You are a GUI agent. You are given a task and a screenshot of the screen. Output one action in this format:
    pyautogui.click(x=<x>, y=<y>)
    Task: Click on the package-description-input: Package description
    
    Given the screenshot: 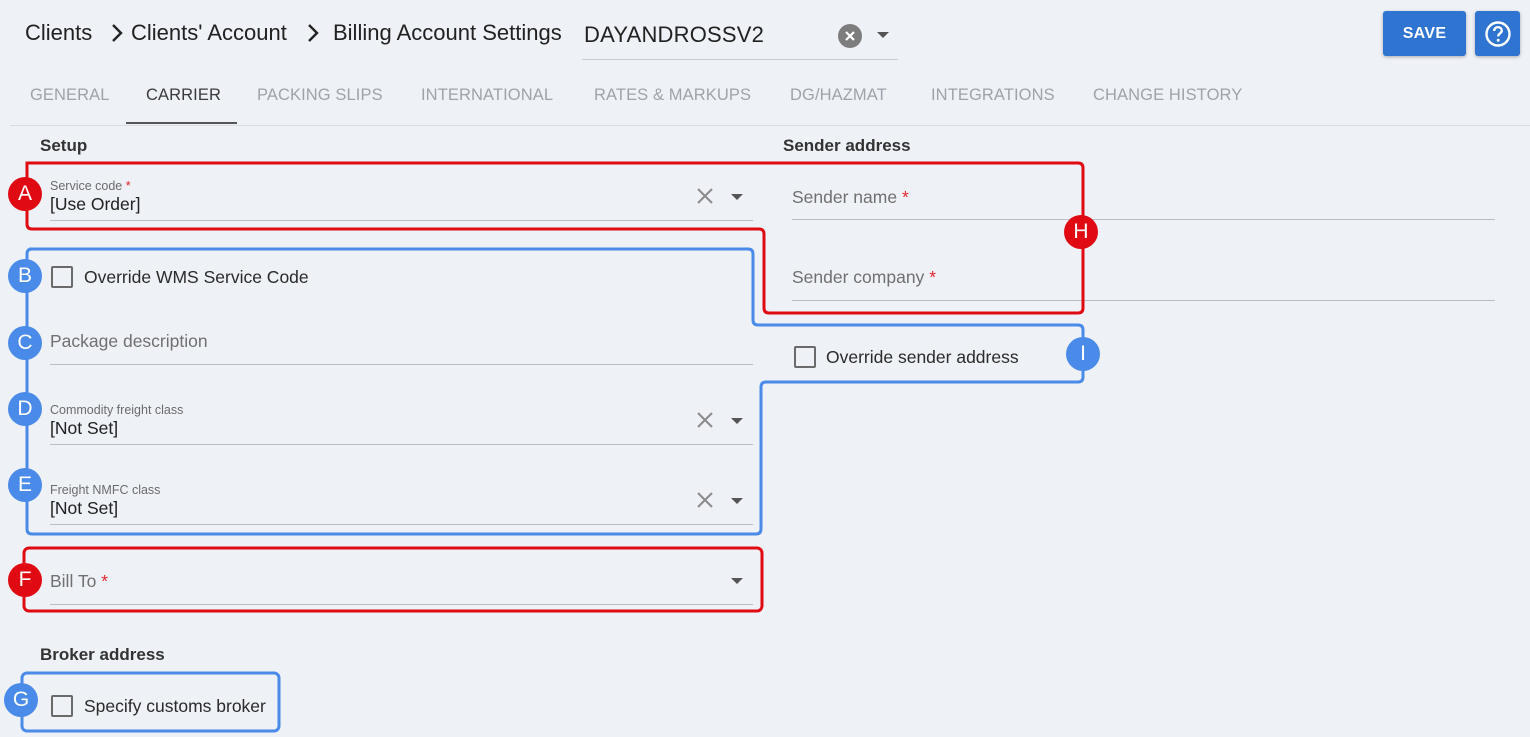 What is the action you would take?
    pyautogui.click(x=401, y=343)
    